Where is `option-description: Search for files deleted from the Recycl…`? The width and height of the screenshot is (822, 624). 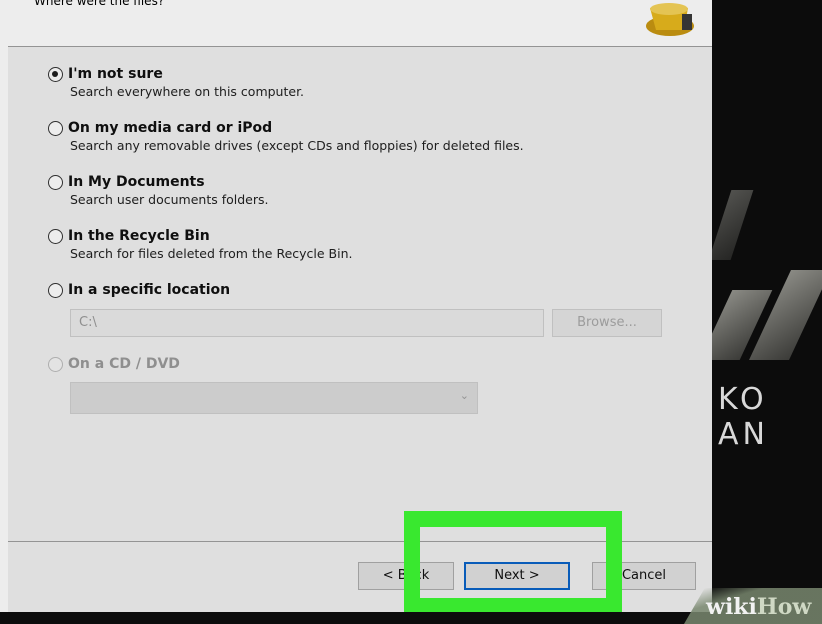
option-description: Search for files deleted from the Recycl… is located at coordinates (211, 253).